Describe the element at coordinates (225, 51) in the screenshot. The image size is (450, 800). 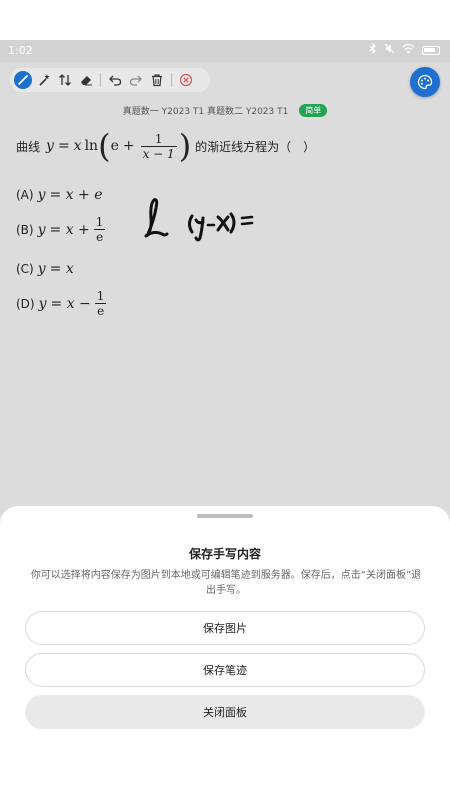
I see `status-bar: 1:02` at that location.